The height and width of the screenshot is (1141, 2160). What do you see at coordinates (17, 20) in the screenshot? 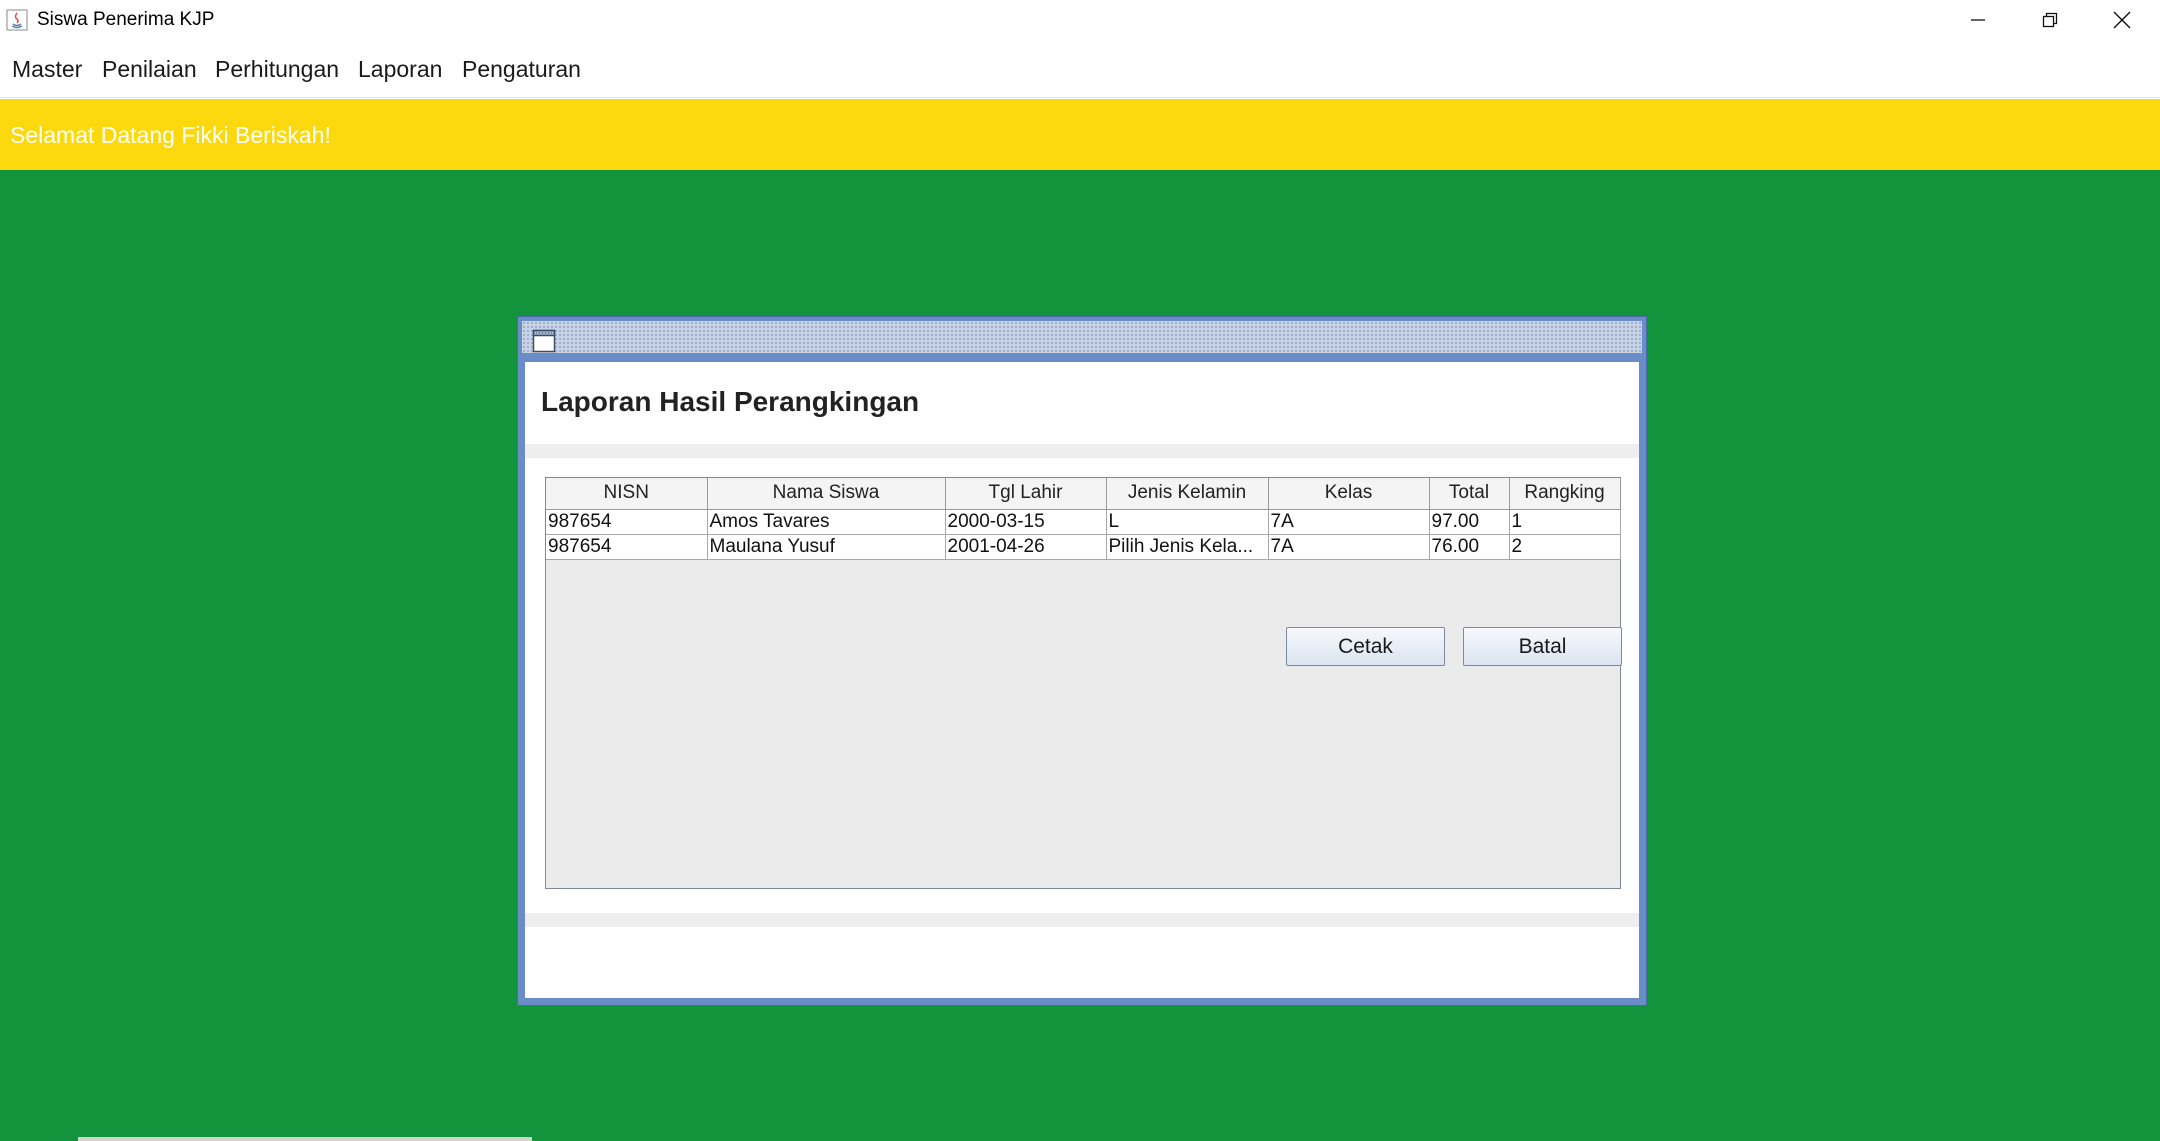
I see `java-app-icon` at bounding box center [17, 20].